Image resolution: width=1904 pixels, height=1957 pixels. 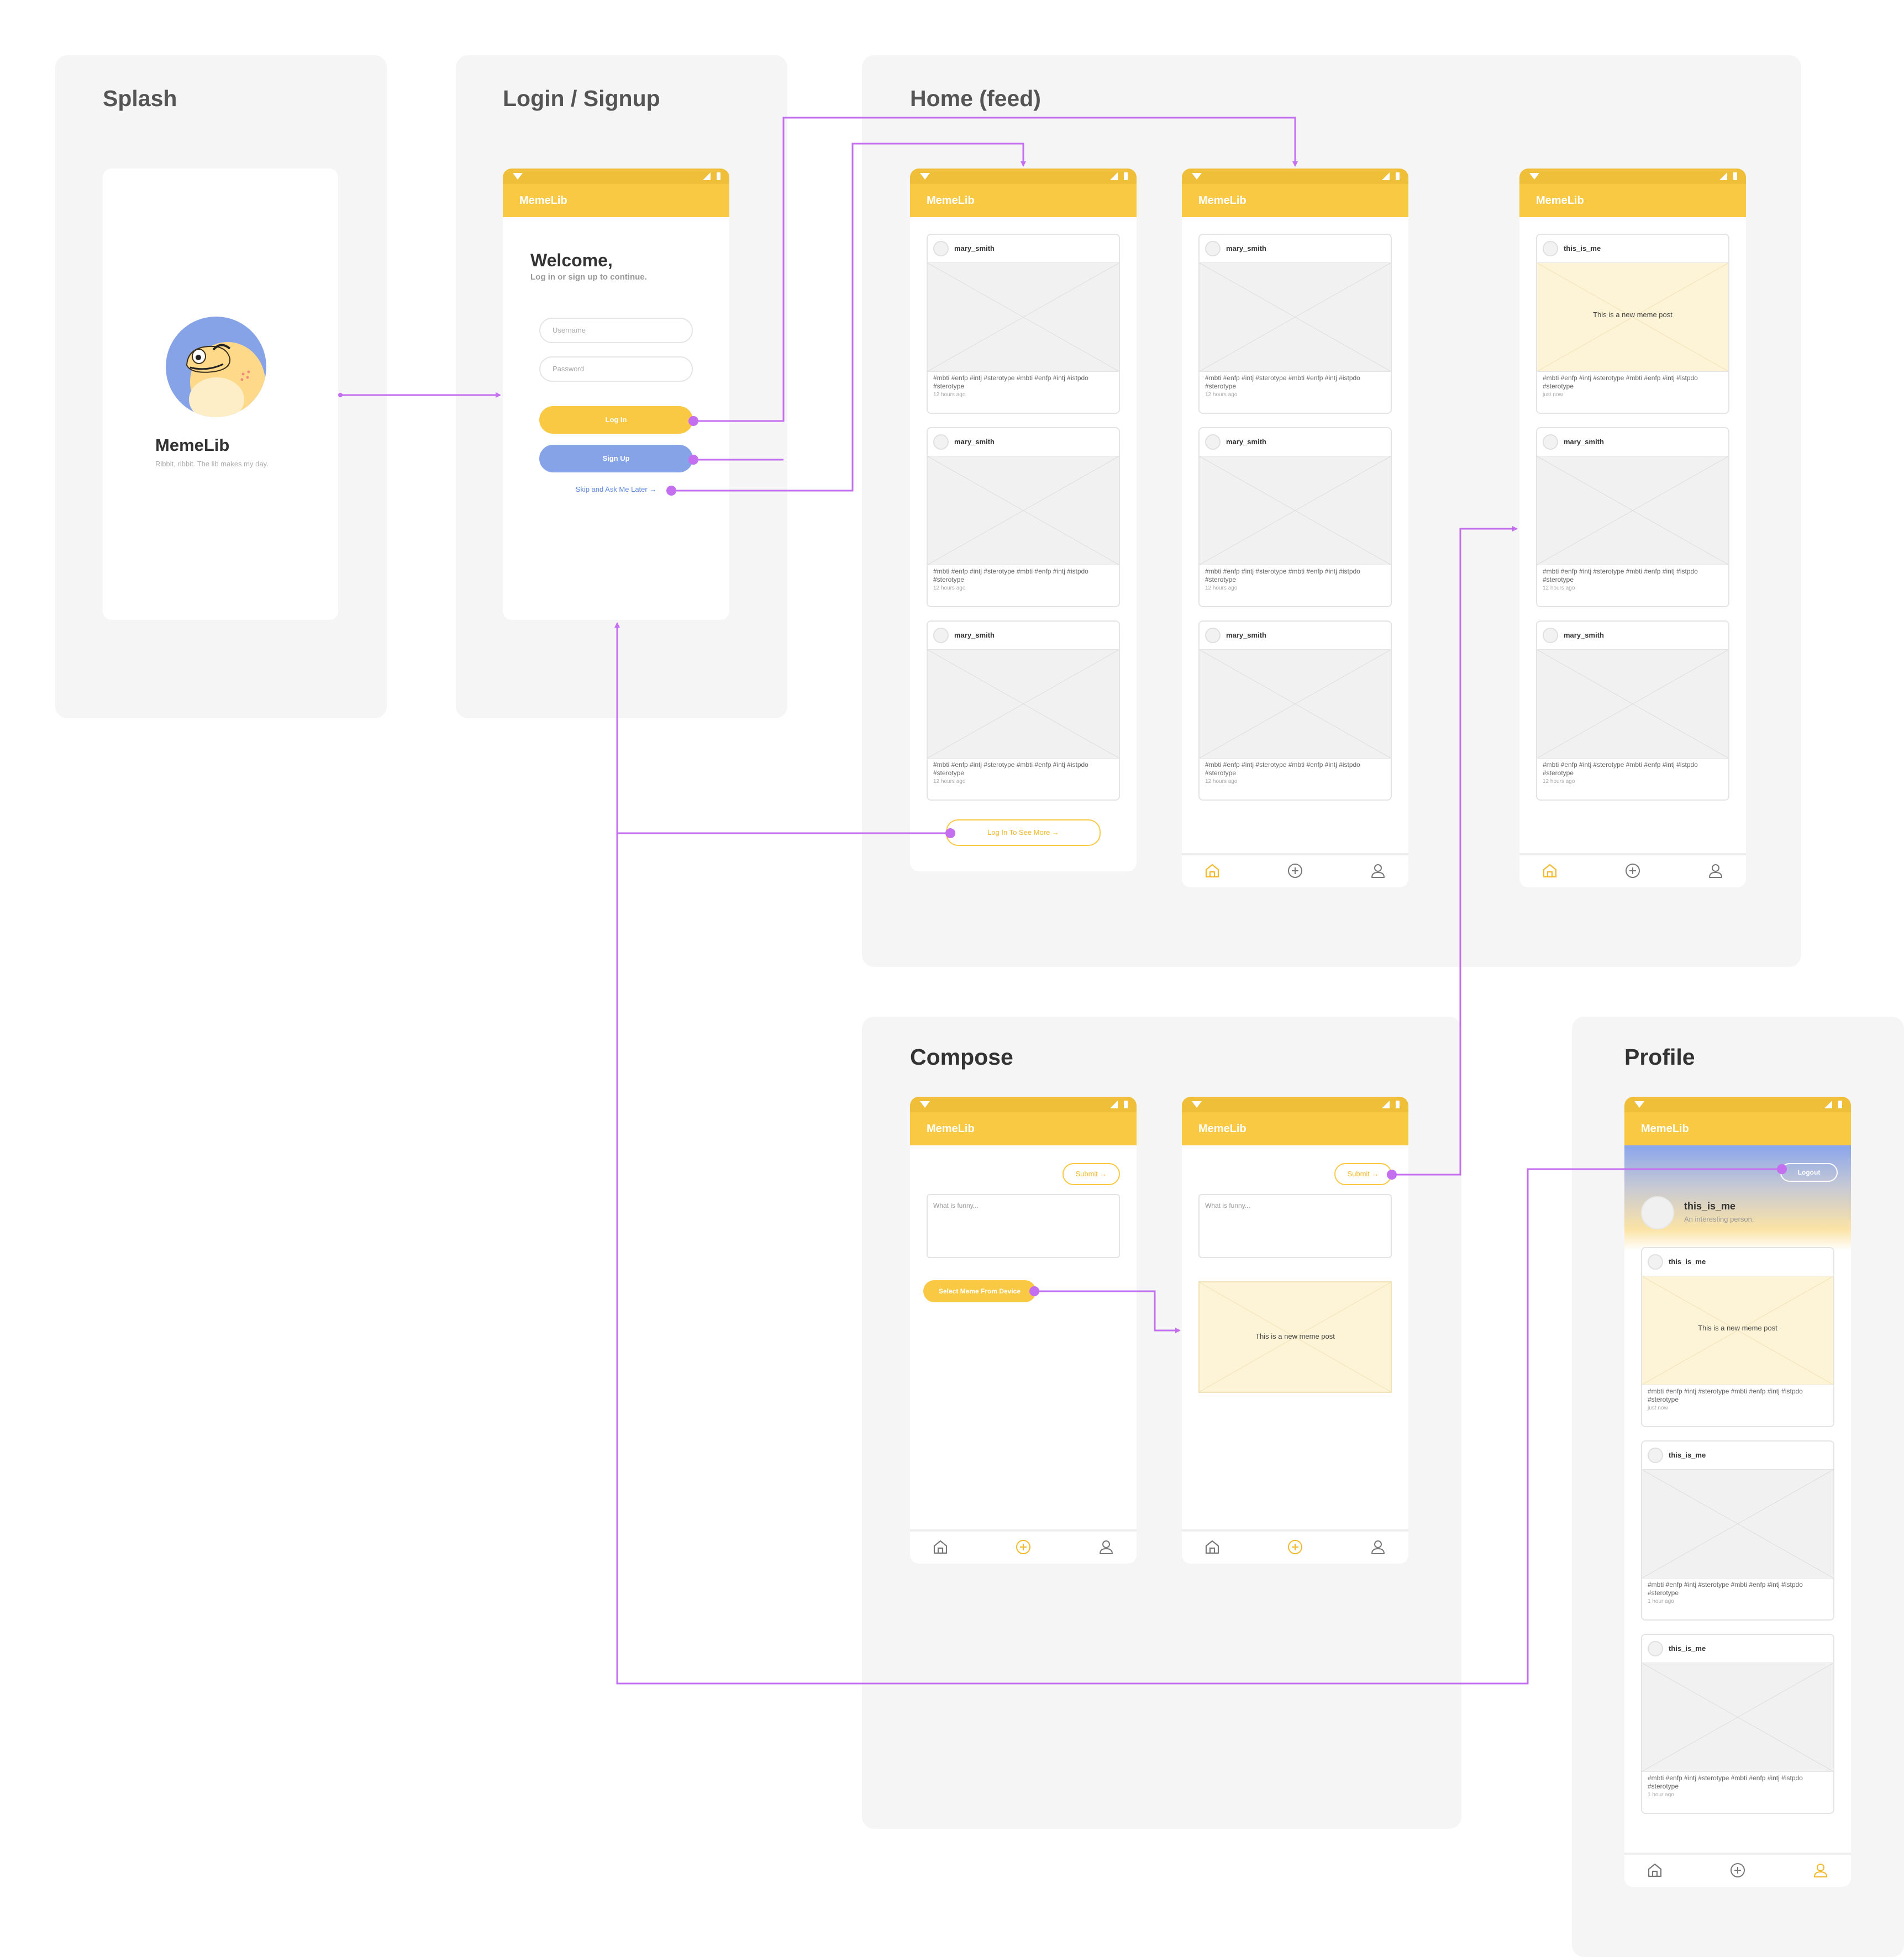 I want to click on login-button: Log In, so click(x=616, y=420).